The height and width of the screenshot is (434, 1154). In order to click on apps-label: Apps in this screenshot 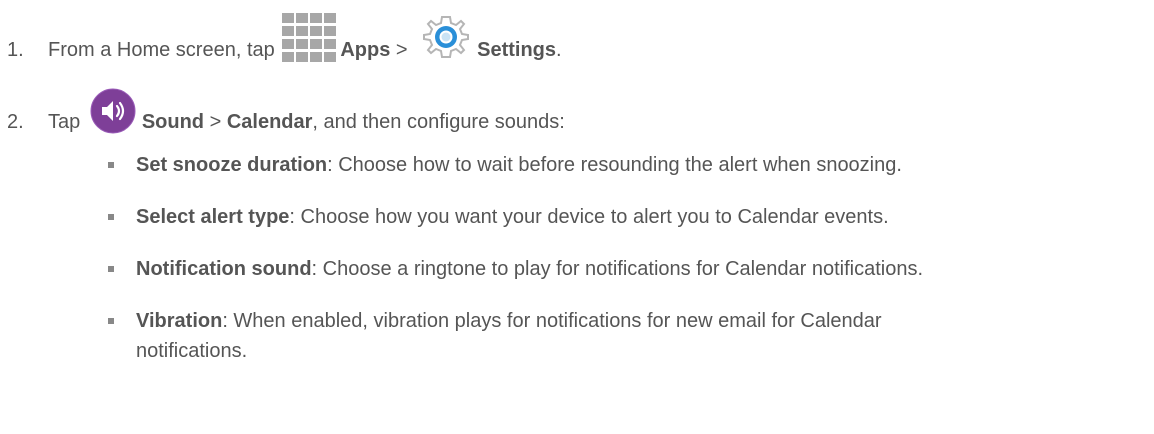, I will do `click(365, 50)`.